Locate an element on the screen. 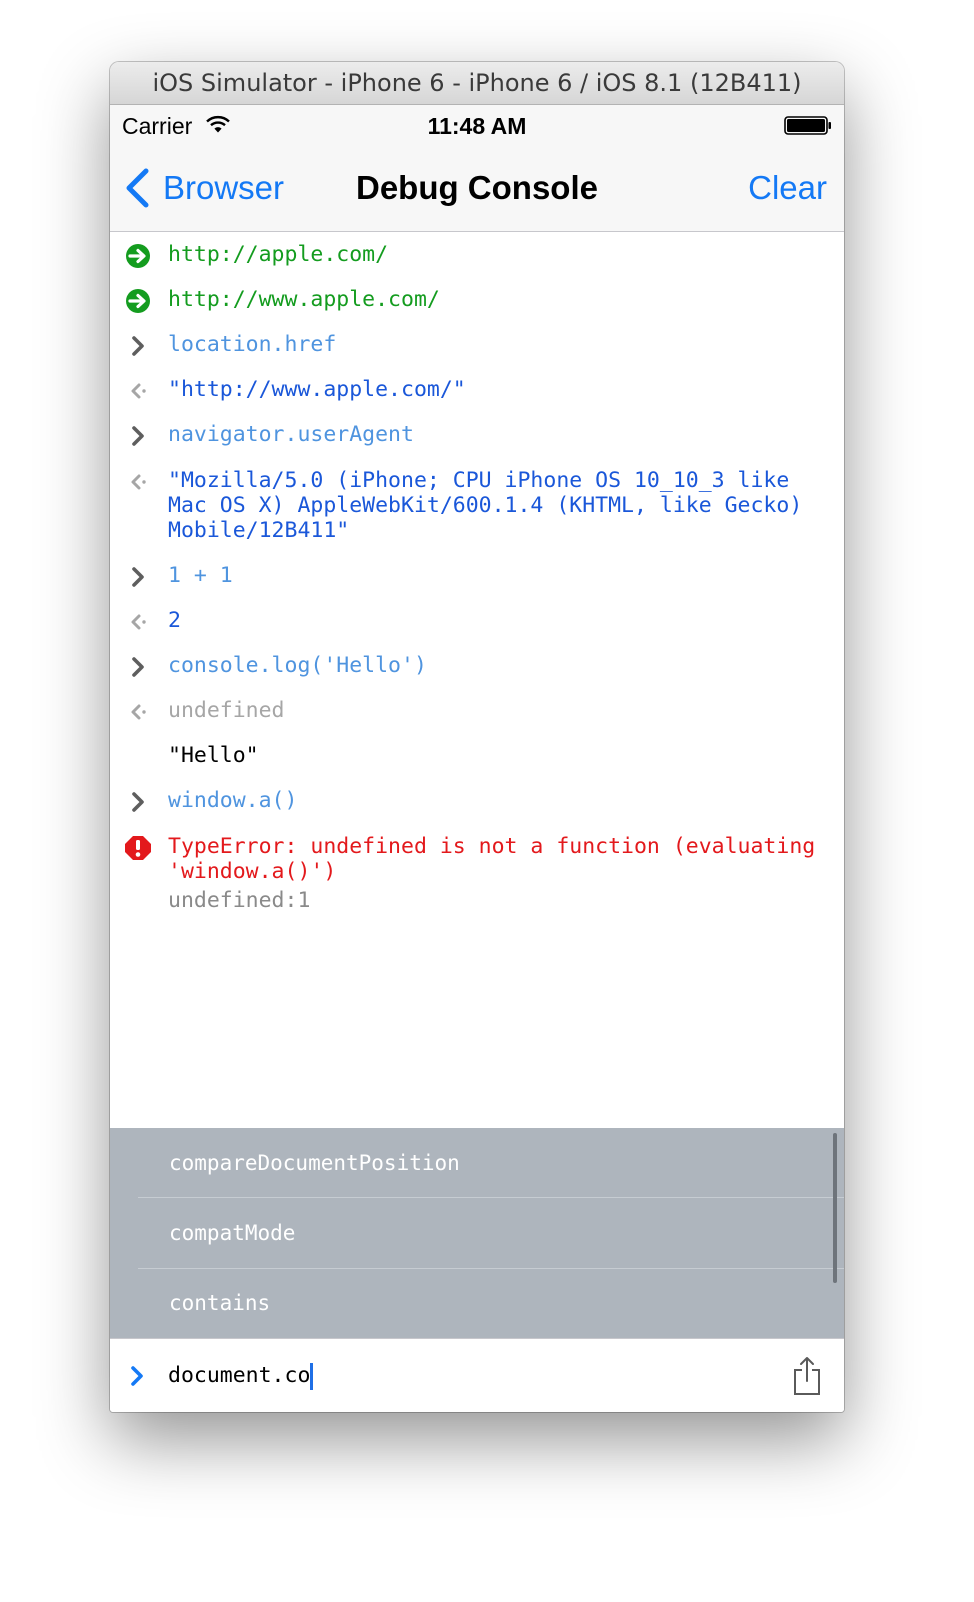 This screenshot has height=1602, width=974. console-entry-text: location.href is located at coordinates (498, 344).